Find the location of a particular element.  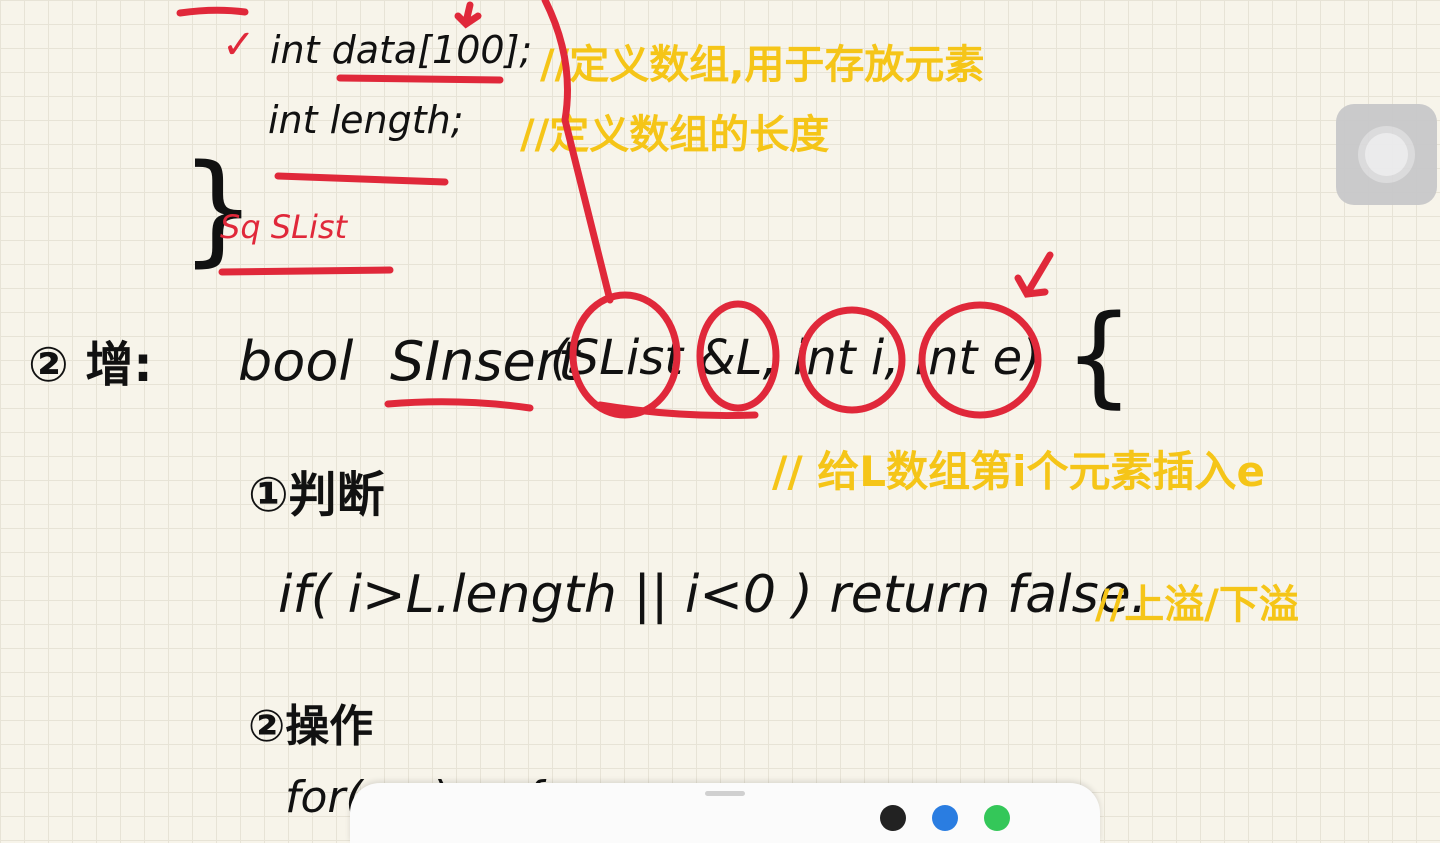

color-green-icon is located at coordinates (997, 818).